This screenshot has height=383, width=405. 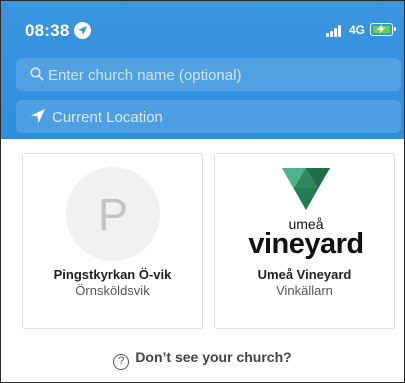 What do you see at coordinates (38, 118) in the screenshot?
I see `location-arrow-icon` at bounding box center [38, 118].